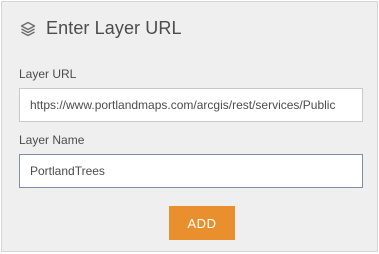 The width and height of the screenshot is (379, 254). I want to click on layer-url-label: Layer URL, so click(48, 74).